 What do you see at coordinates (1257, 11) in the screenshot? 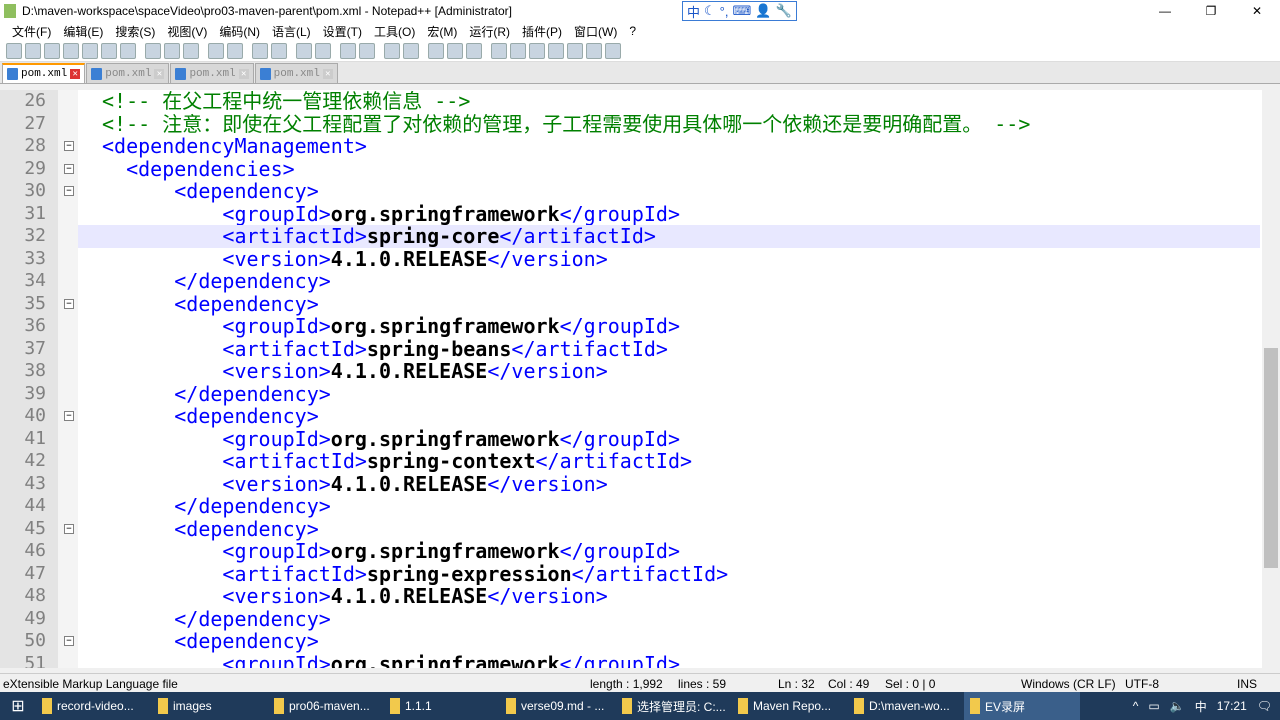
I see `close-button: ✕` at bounding box center [1257, 11].